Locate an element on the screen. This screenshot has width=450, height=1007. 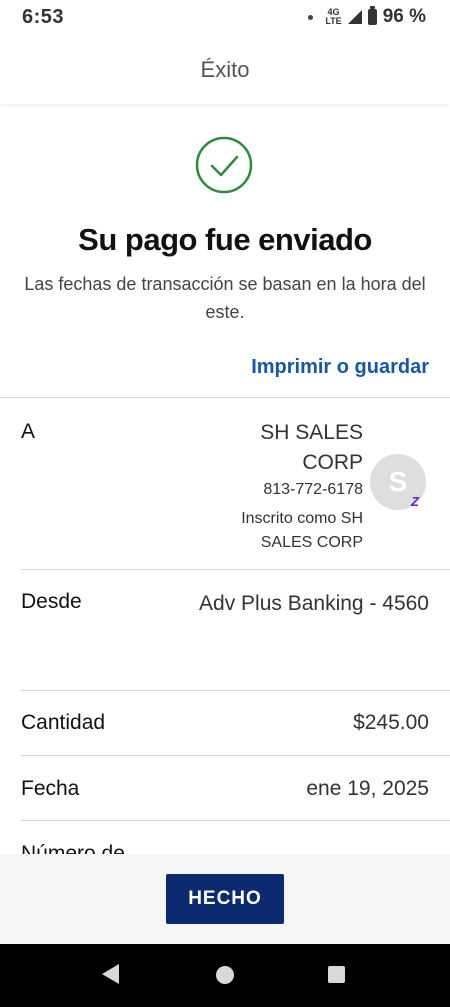
from-account: Adv Plus Banking - 4560 is located at coordinates (314, 603).